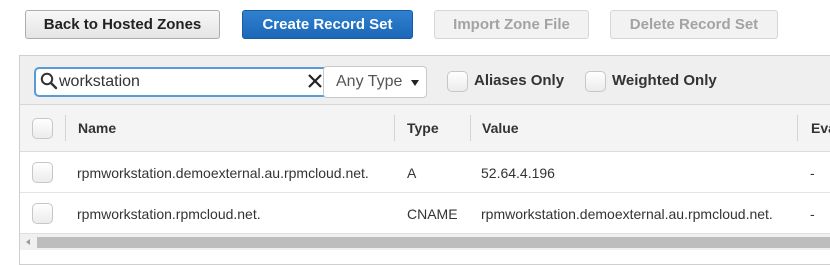  I want to click on search-icon, so click(49, 81).